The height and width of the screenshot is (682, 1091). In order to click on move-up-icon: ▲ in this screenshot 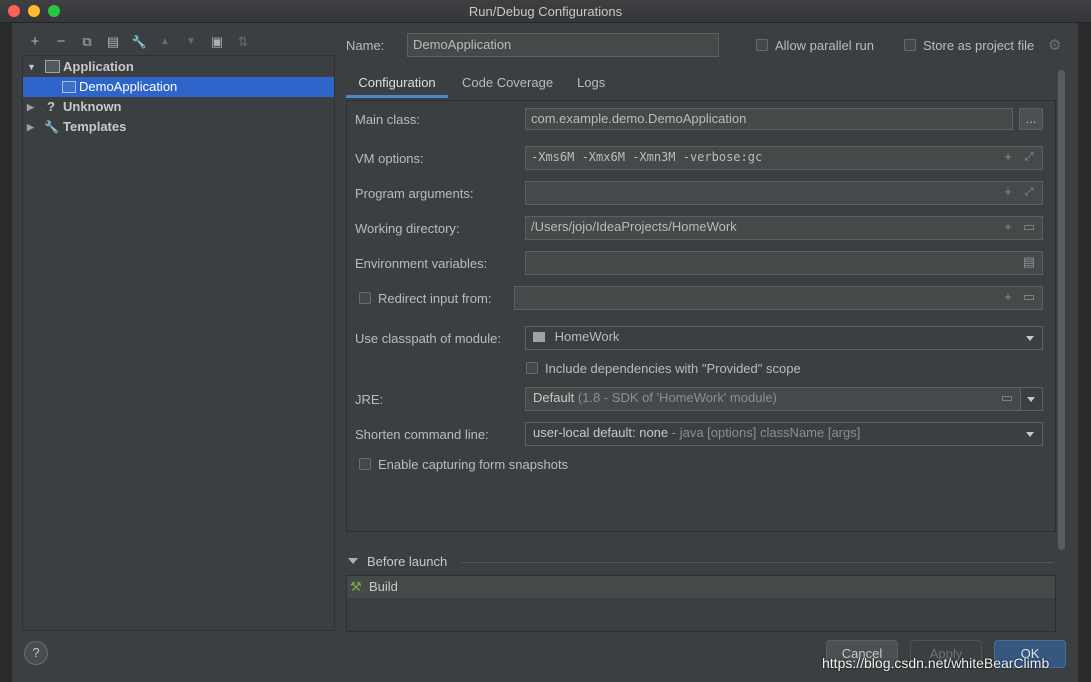, I will do `click(165, 42)`.